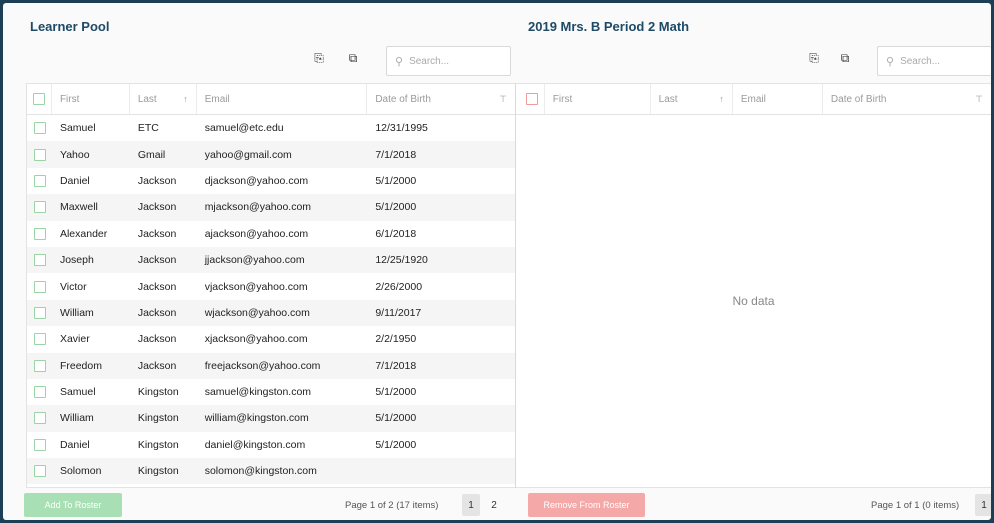  I want to click on cell-email: william@kingston.com, so click(256, 418).